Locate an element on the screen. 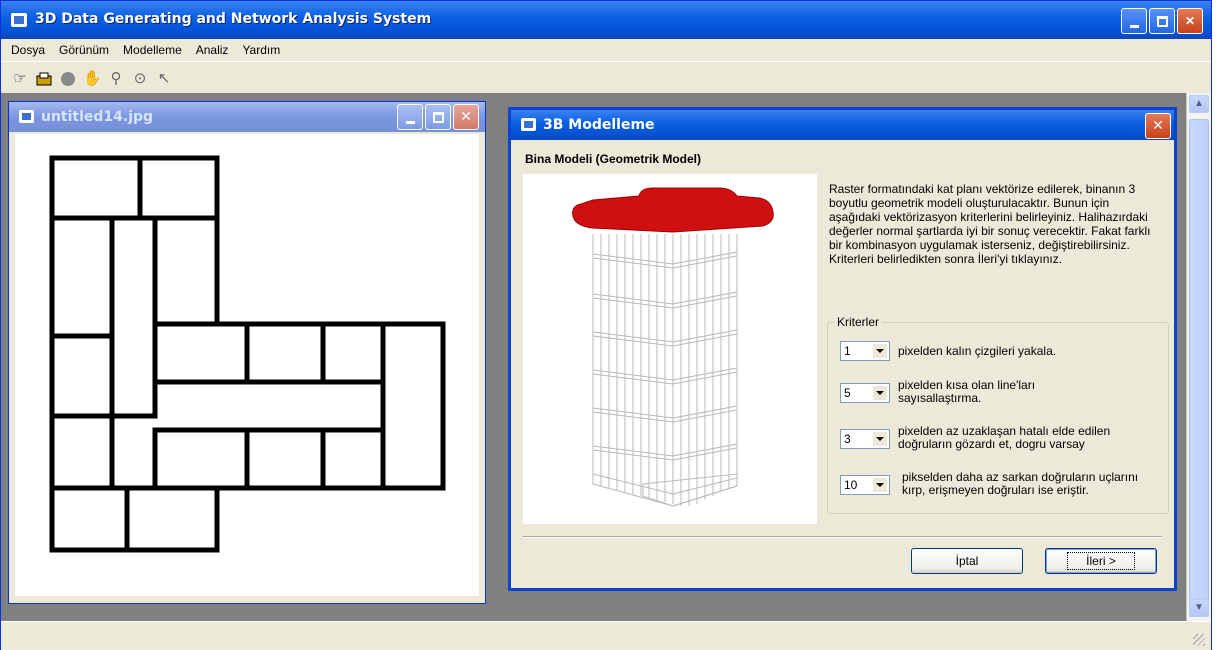 This screenshot has height=650, width=1220. scroll-up-icon: ▲ is located at coordinates (1199, 104).